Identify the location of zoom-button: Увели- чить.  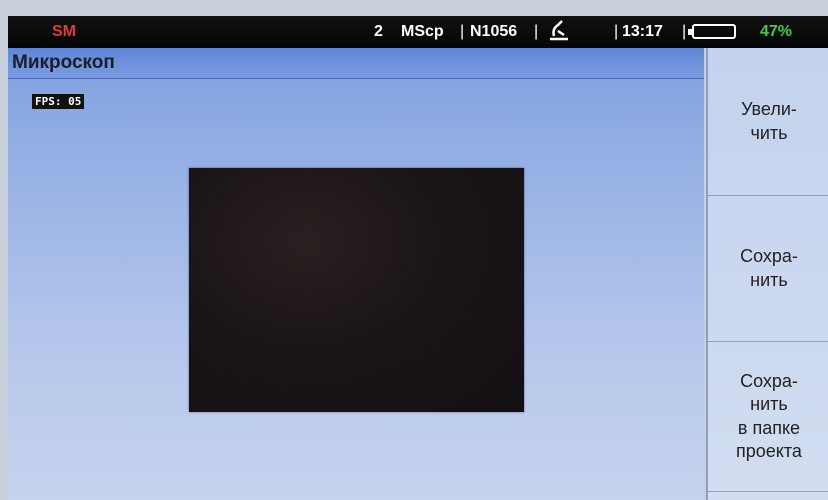
(768, 122).